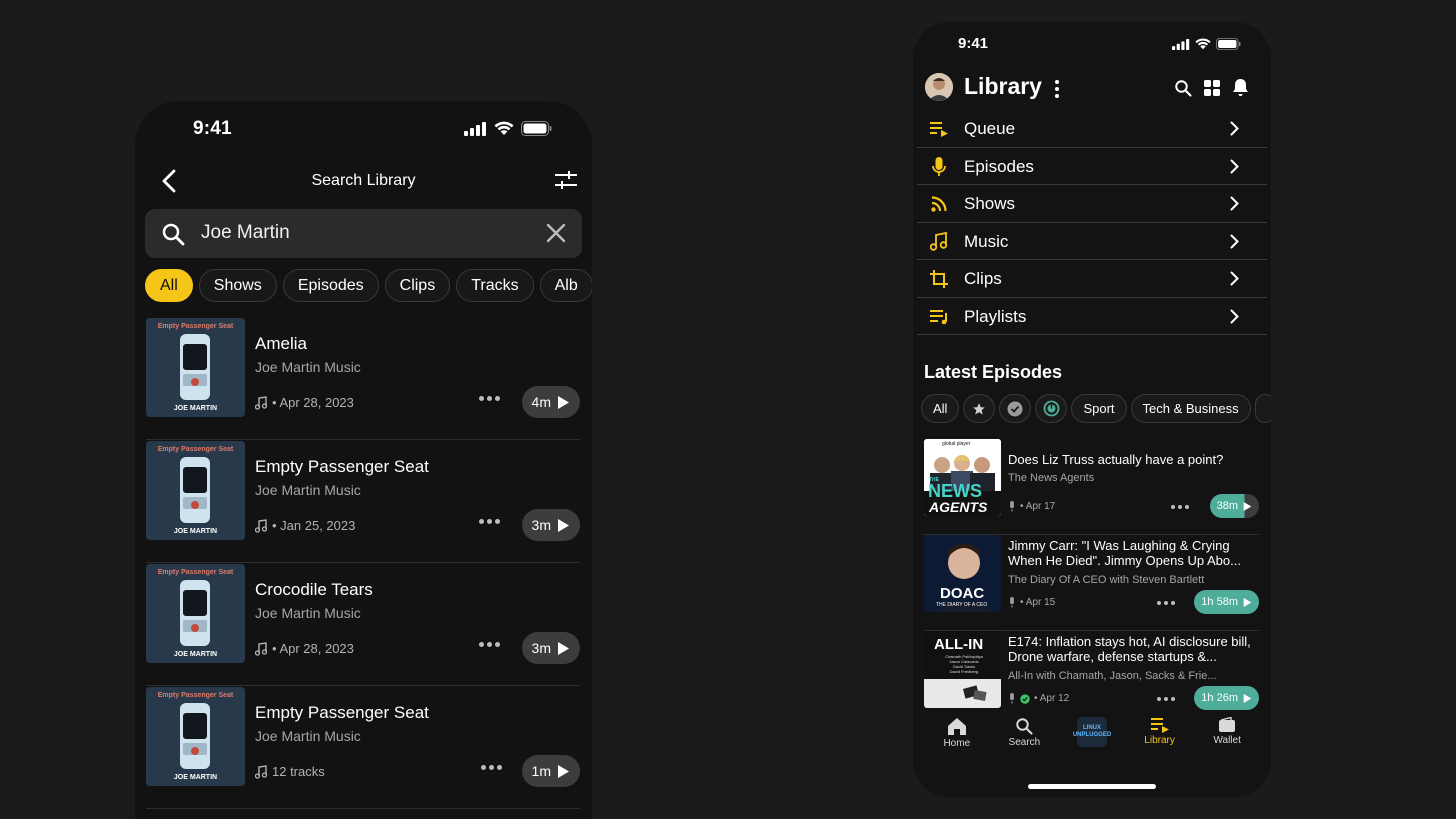 This screenshot has width=1456, height=819. Describe the element at coordinates (195, 613) in the screenshot. I see `cover-art` at that location.